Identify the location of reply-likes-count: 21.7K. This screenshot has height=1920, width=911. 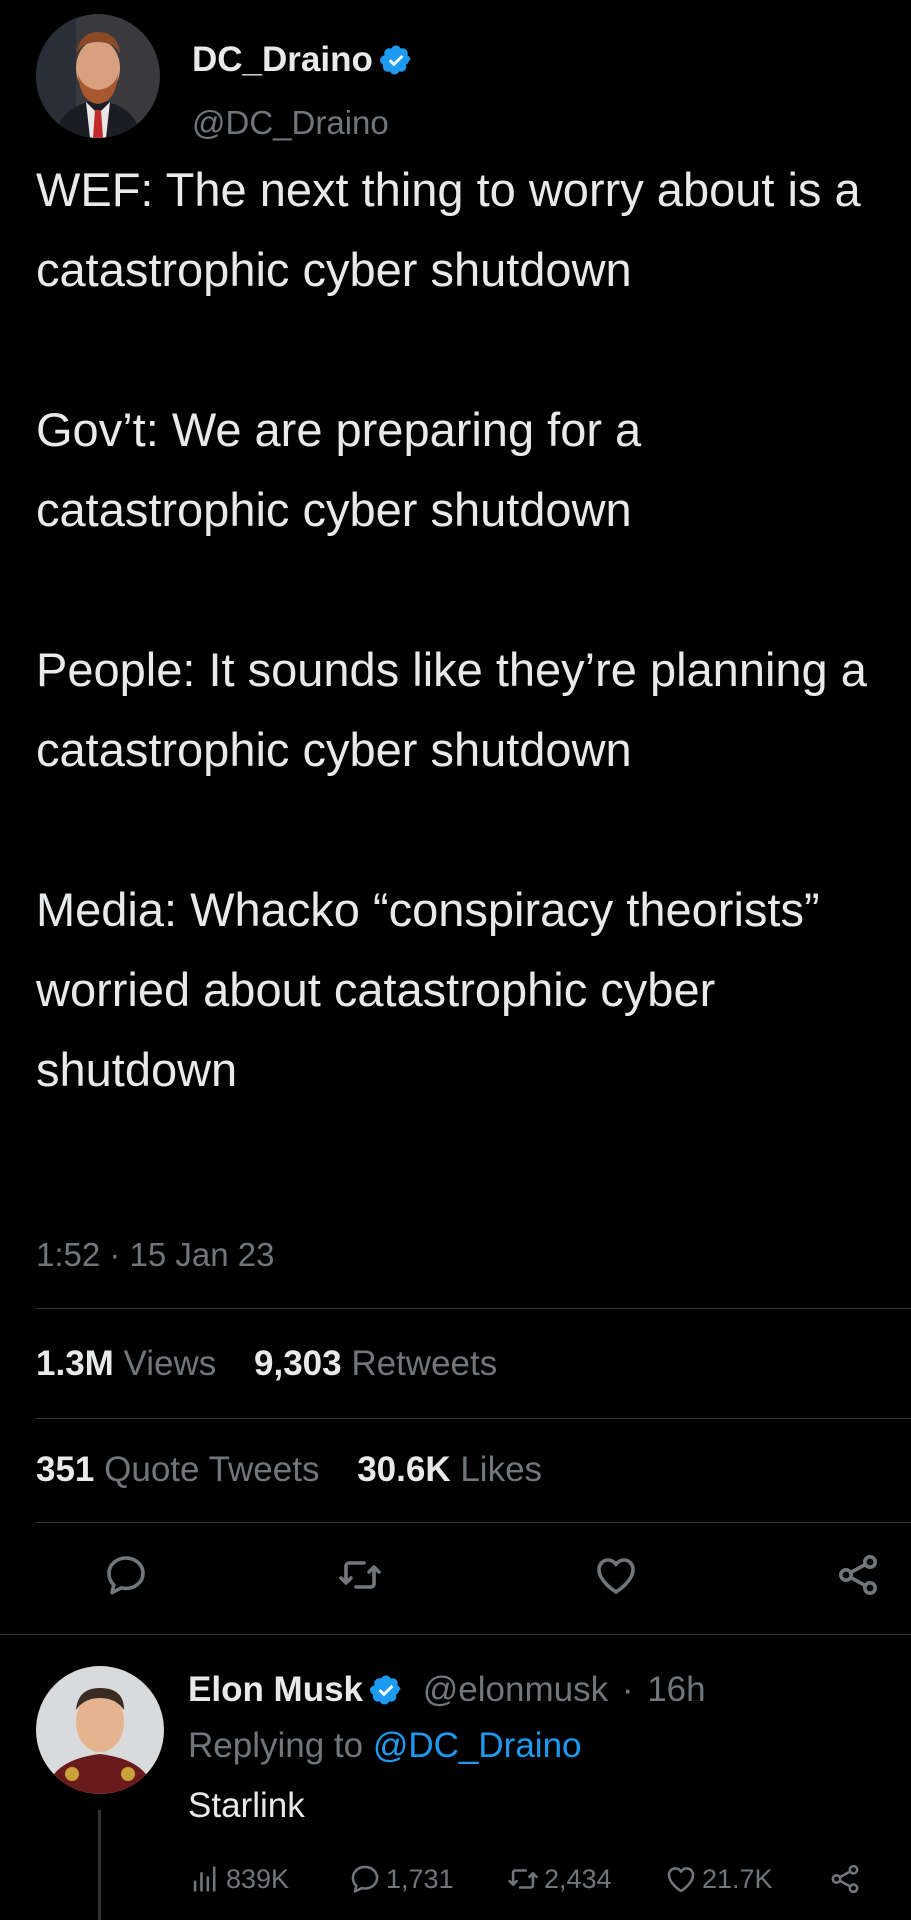
(737, 1878).